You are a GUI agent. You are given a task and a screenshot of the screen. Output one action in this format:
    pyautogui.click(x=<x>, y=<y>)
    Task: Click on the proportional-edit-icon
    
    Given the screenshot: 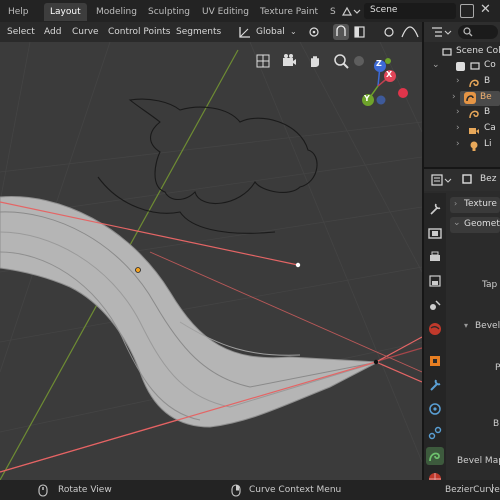 What is the action you would take?
    pyautogui.click(x=389, y=32)
    